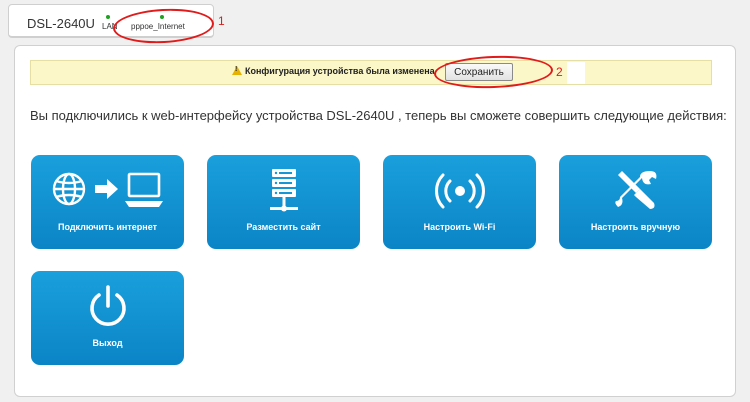 This screenshot has width=750, height=402. What do you see at coordinates (635, 227) in the screenshot?
I see `tile-label: Настроить вручную` at bounding box center [635, 227].